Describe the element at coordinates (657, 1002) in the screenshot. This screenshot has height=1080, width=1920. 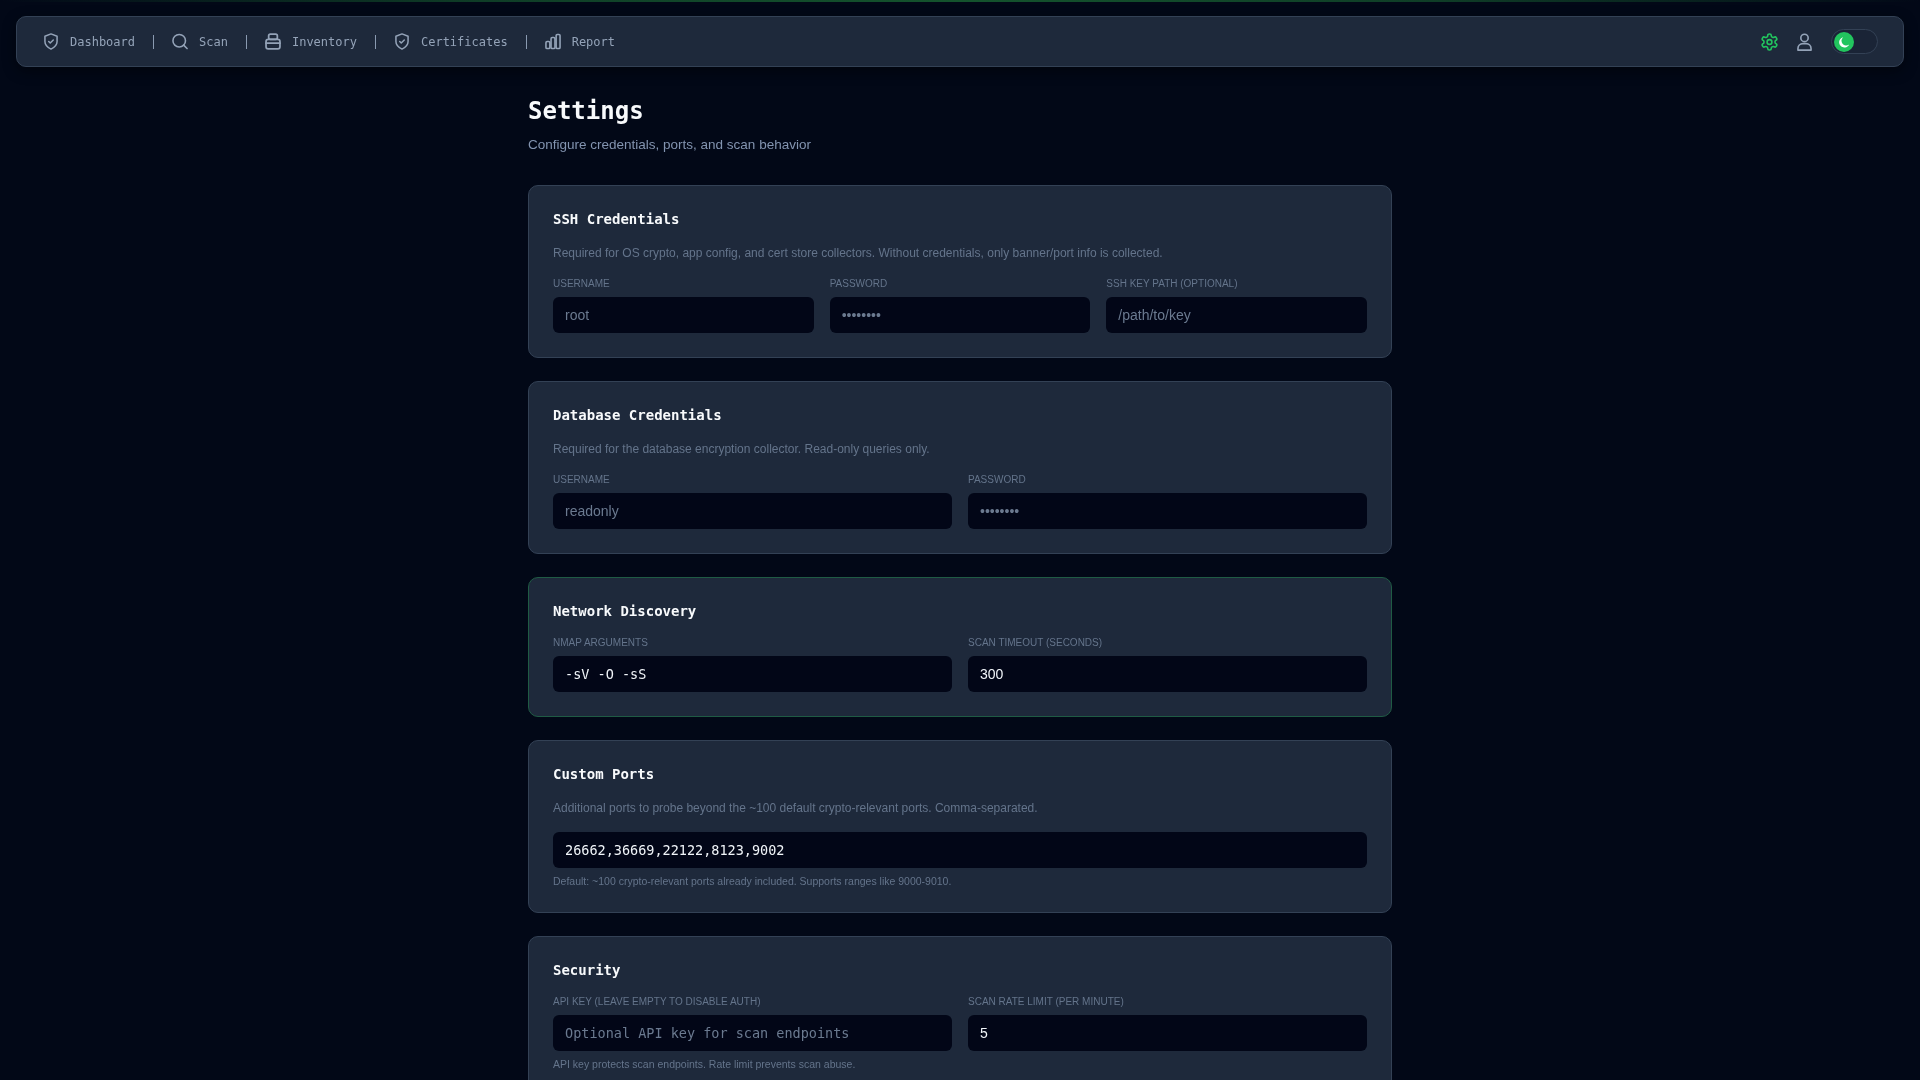
I see `field-label: API KEY (LEAVE EMPTY TO DISABLE AUTH)` at that location.